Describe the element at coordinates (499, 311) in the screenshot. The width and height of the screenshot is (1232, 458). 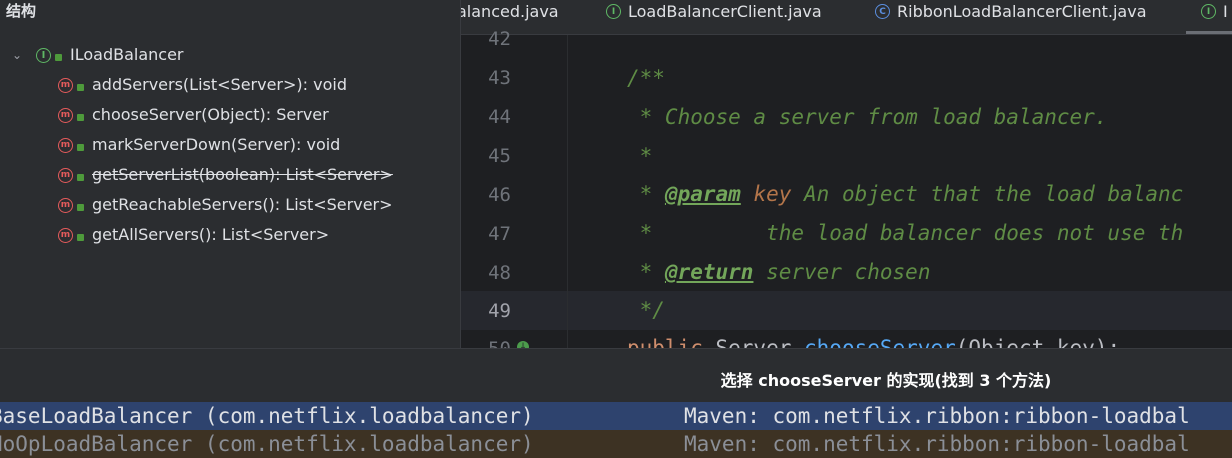
I see `line-number-current: 49` at that location.